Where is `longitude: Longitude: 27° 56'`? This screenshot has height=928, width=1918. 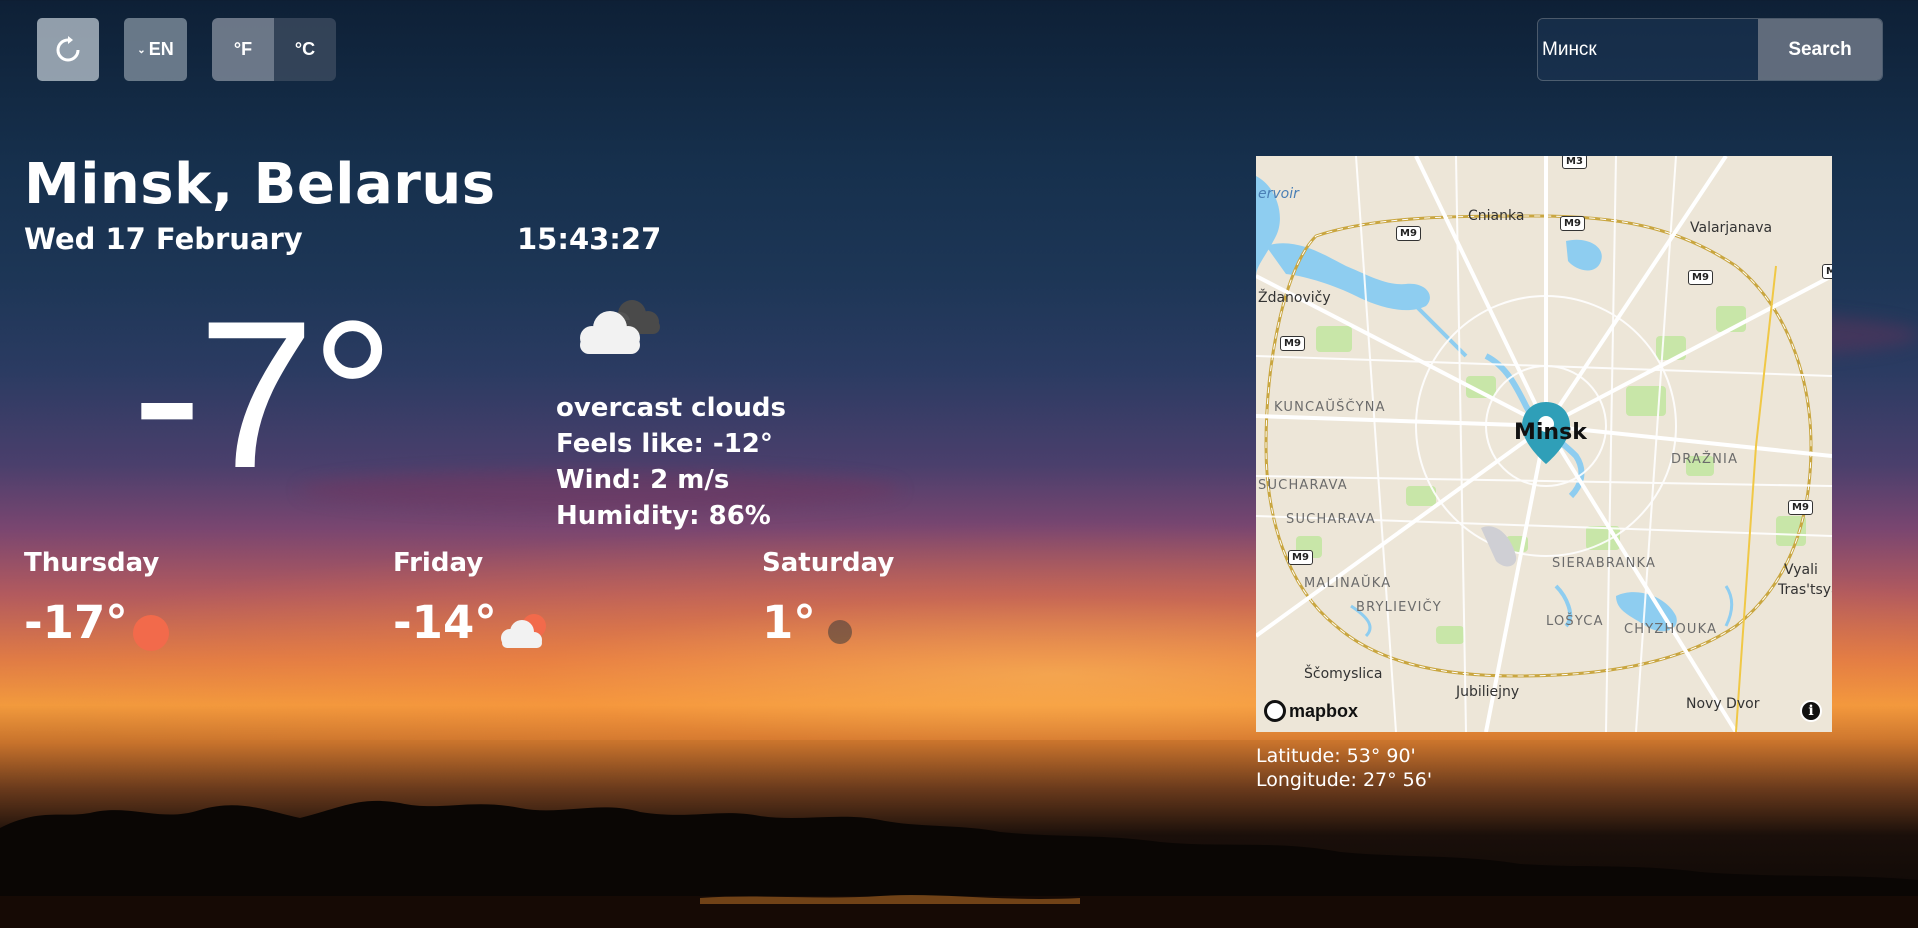
longitude: Longitude: 27° 56' is located at coordinates (1344, 780).